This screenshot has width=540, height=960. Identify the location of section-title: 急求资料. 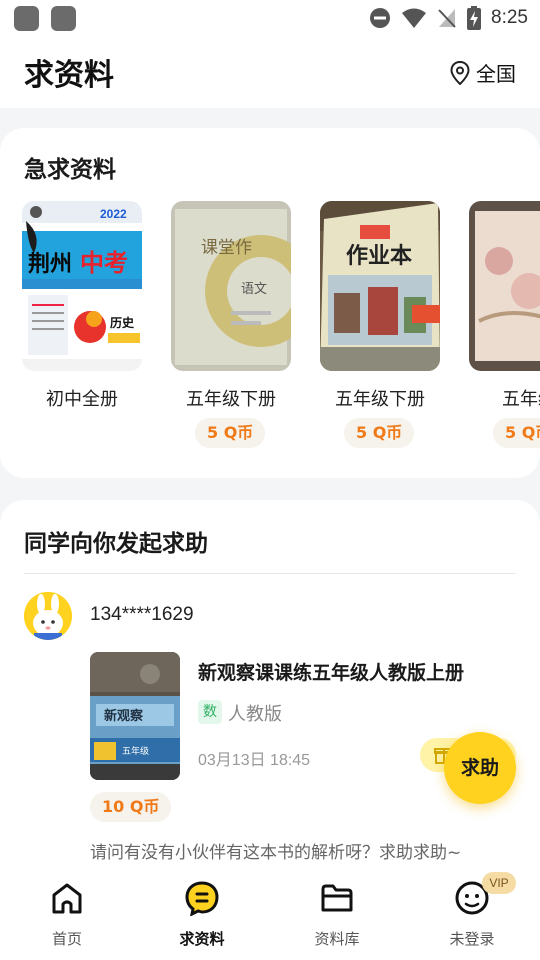
(70, 170).